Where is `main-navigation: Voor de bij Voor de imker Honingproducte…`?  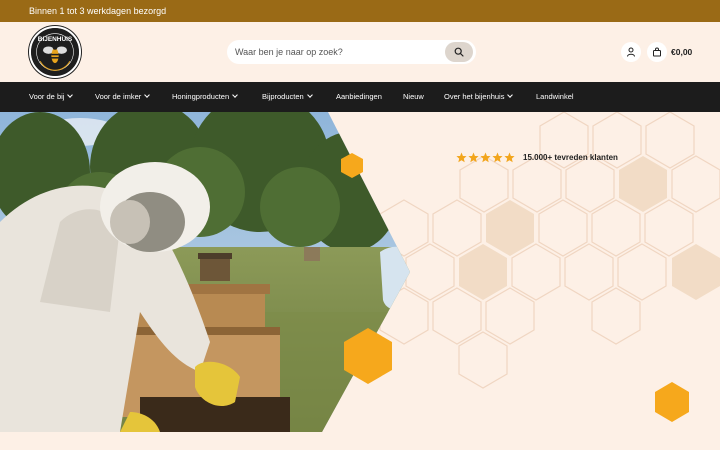
main-navigation: Voor de bij Voor de imker Honingproducte… is located at coordinates (360, 97).